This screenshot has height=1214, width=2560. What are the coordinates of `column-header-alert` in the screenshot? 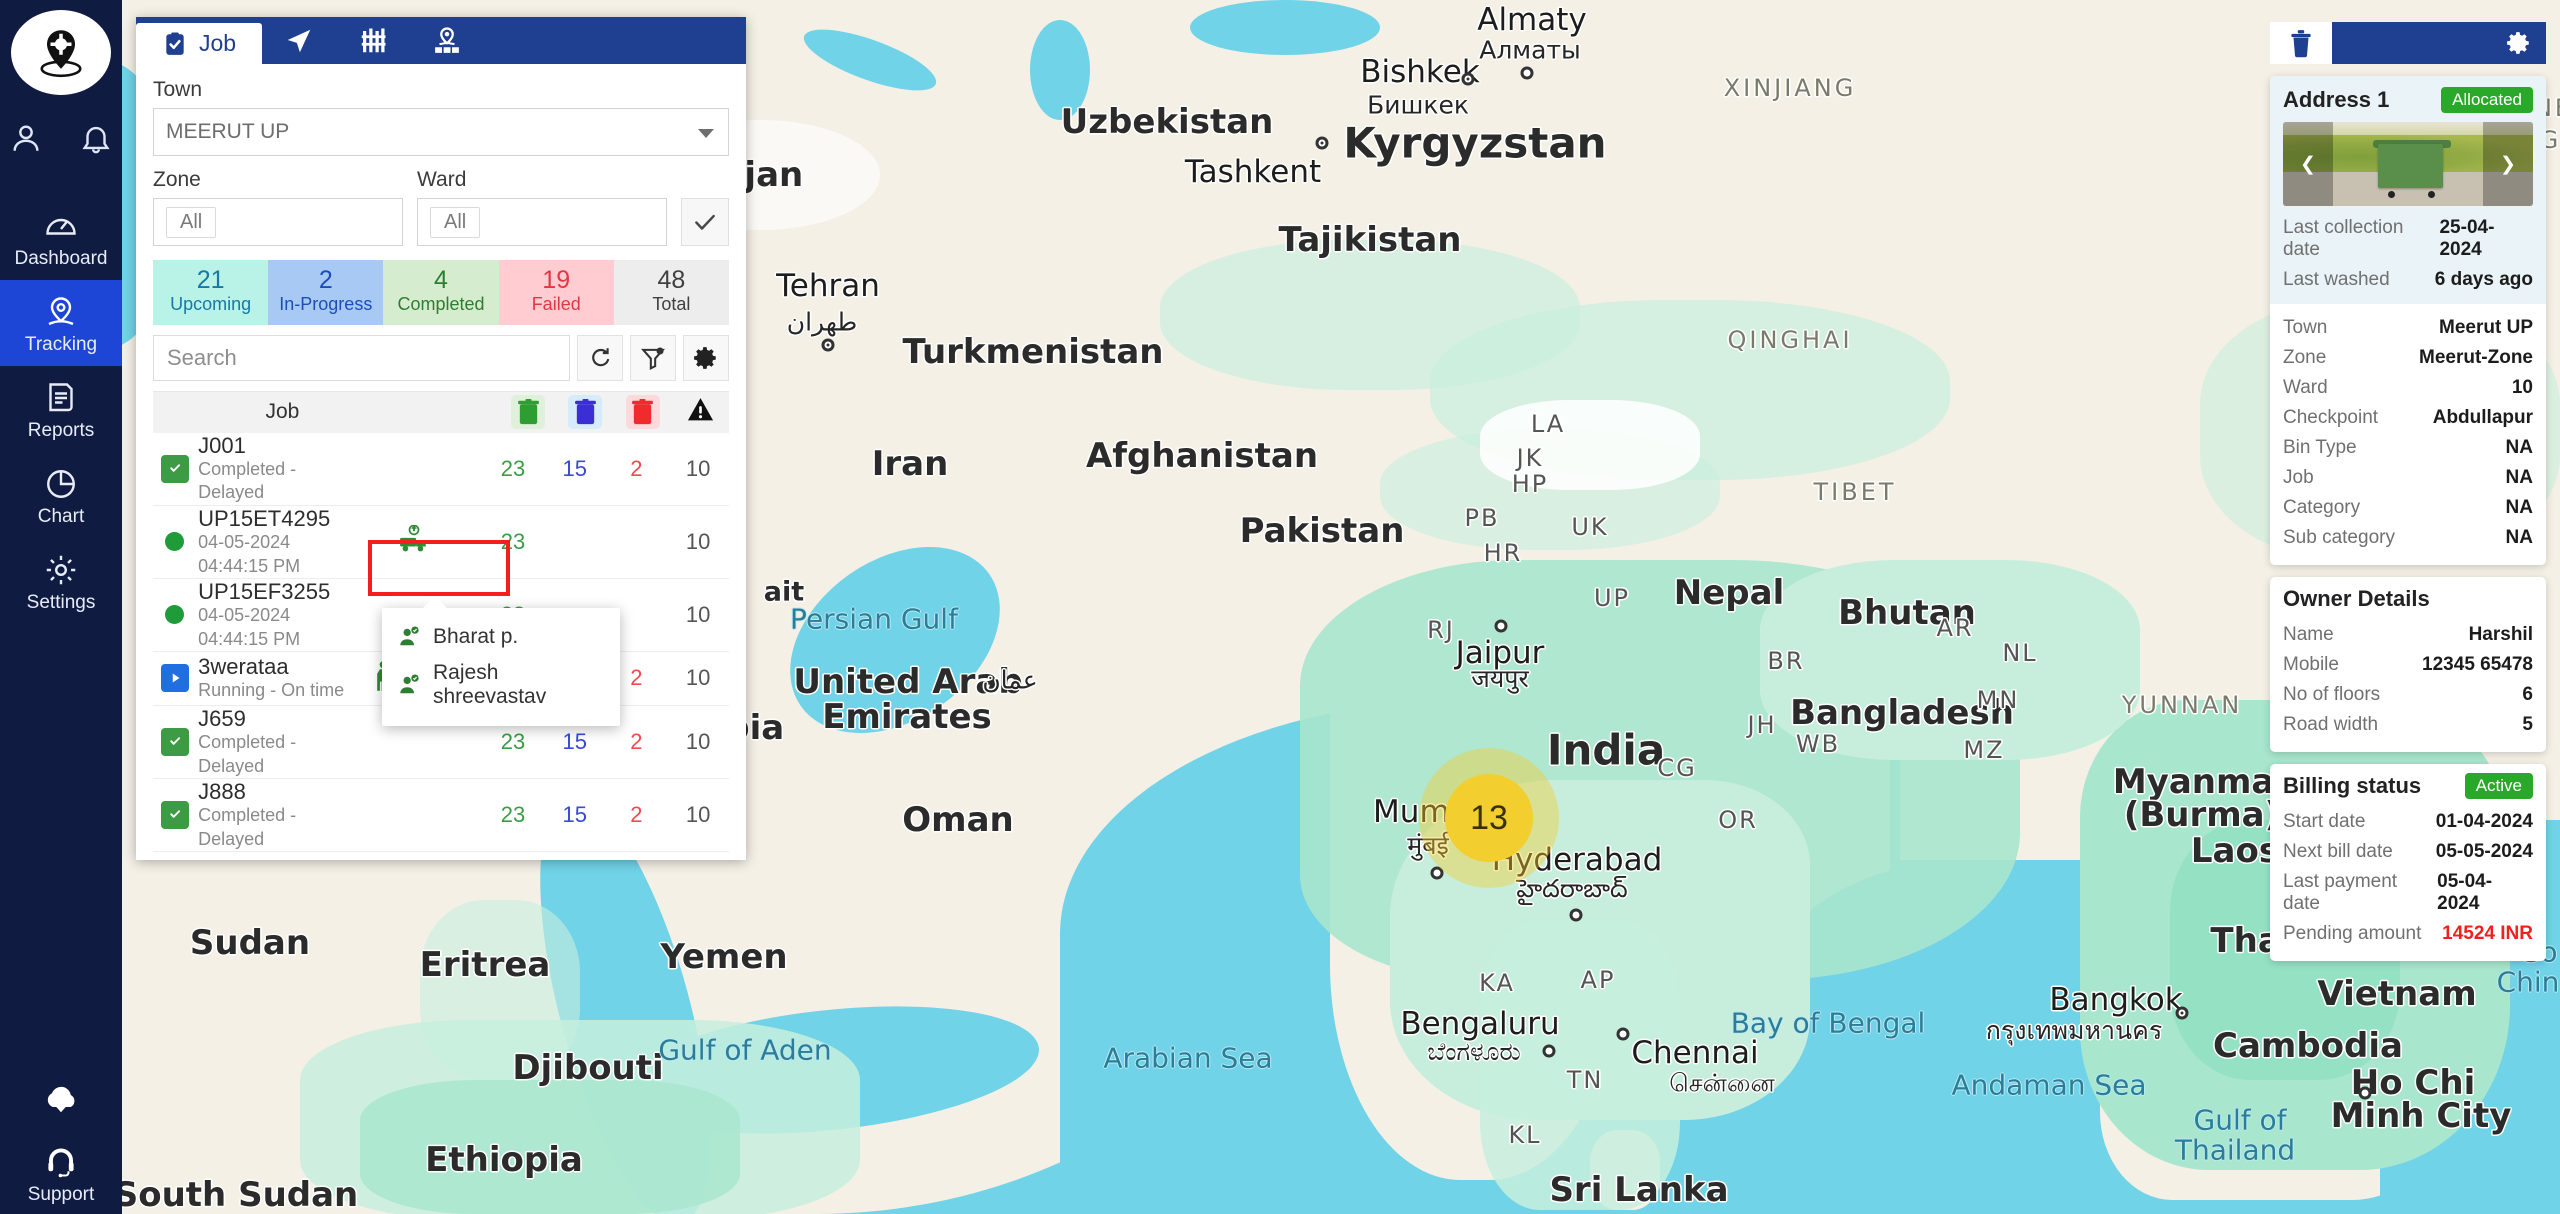 It's located at (700, 412).